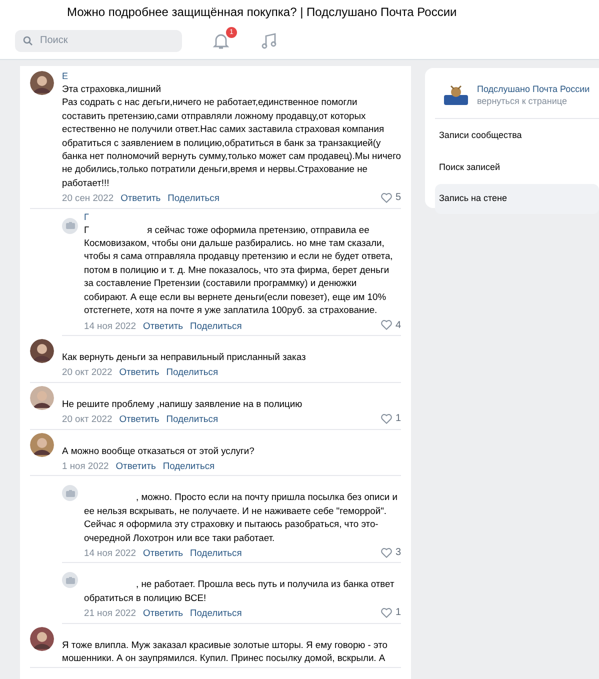 The image size is (599, 679). I want to click on comment-date: 20 сен 2022, so click(88, 198).